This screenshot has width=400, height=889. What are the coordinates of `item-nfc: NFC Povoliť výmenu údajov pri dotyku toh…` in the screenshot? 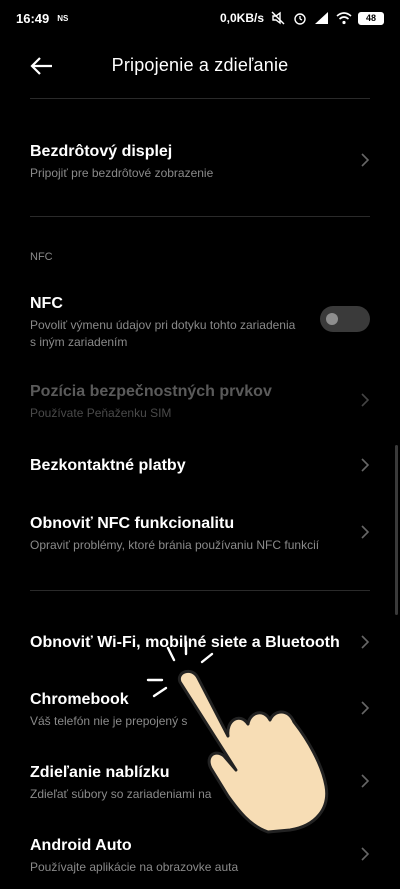 It's located at (200, 322).